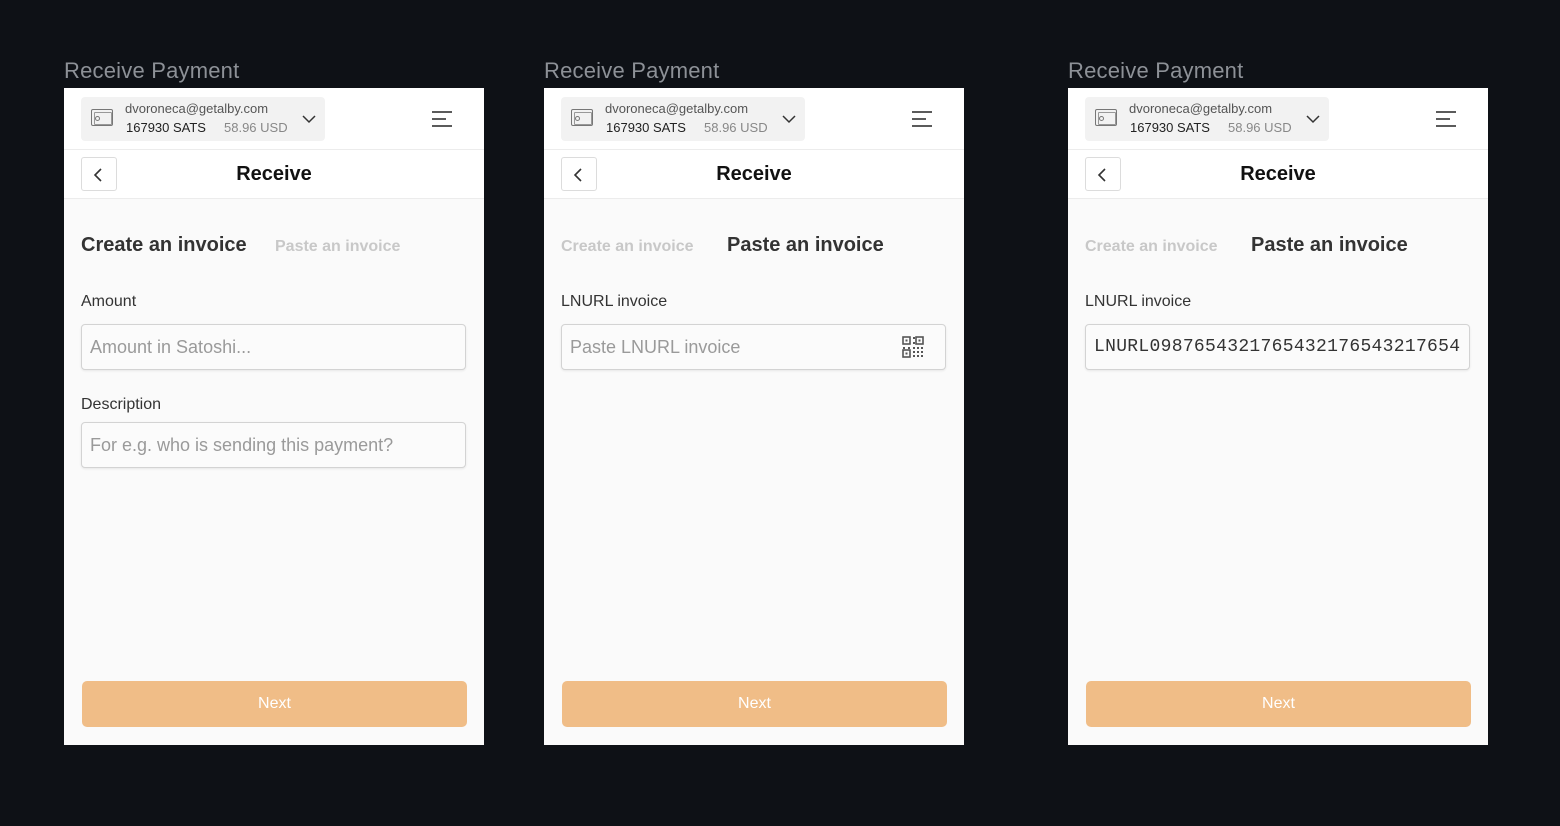  What do you see at coordinates (1156, 70) in the screenshot?
I see `frame-label-3: Receive Payment` at bounding box center [1156, 70].